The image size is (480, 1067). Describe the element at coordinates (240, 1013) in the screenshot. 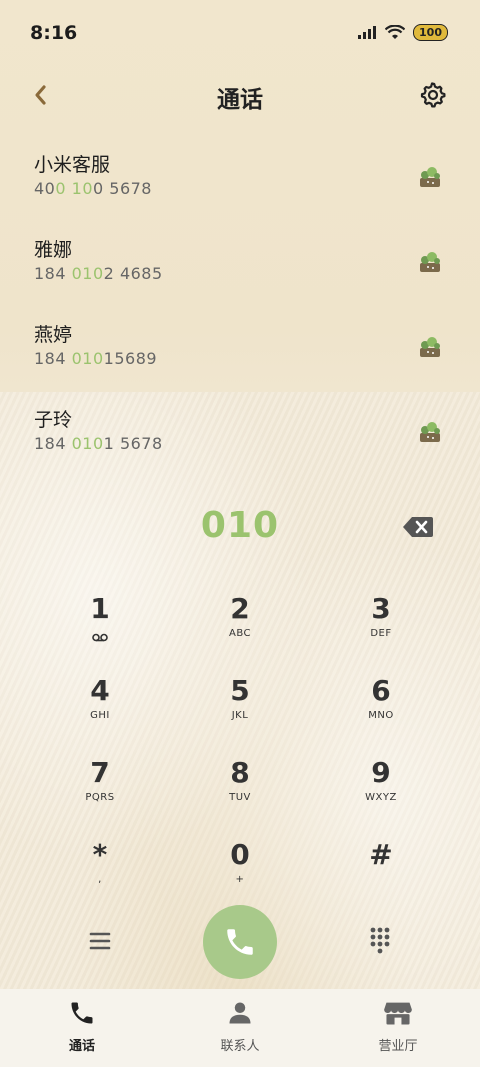

I see `person-icon` at that location.